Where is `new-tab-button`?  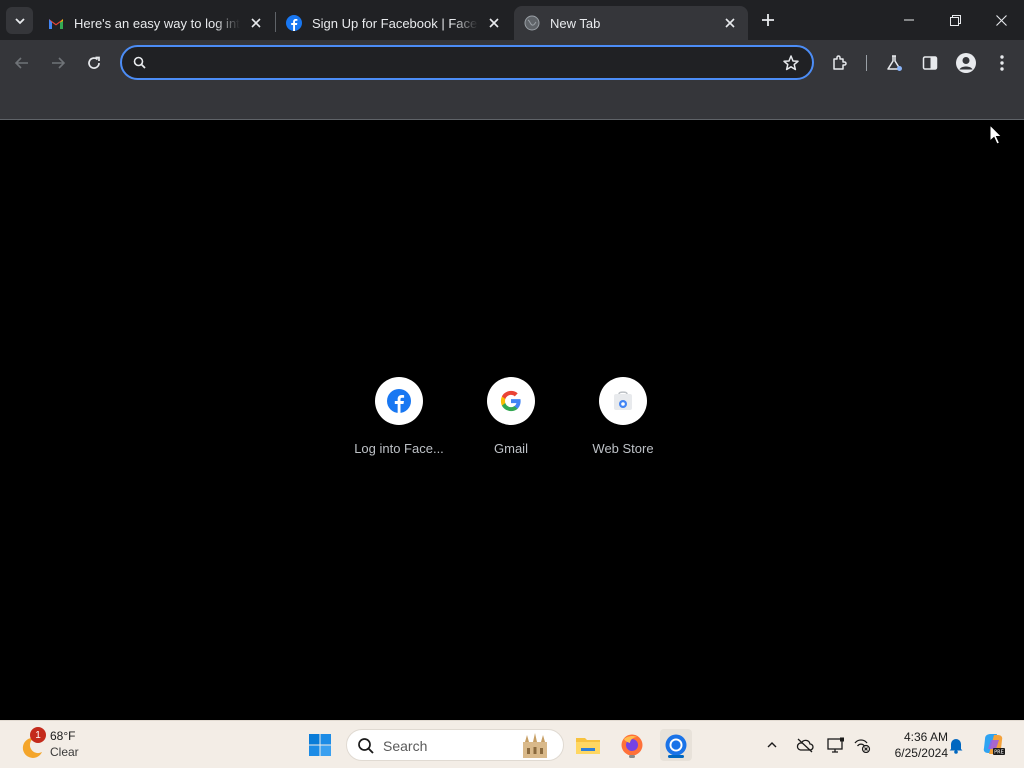 new-tab-button is located at coordinates (768, 20).